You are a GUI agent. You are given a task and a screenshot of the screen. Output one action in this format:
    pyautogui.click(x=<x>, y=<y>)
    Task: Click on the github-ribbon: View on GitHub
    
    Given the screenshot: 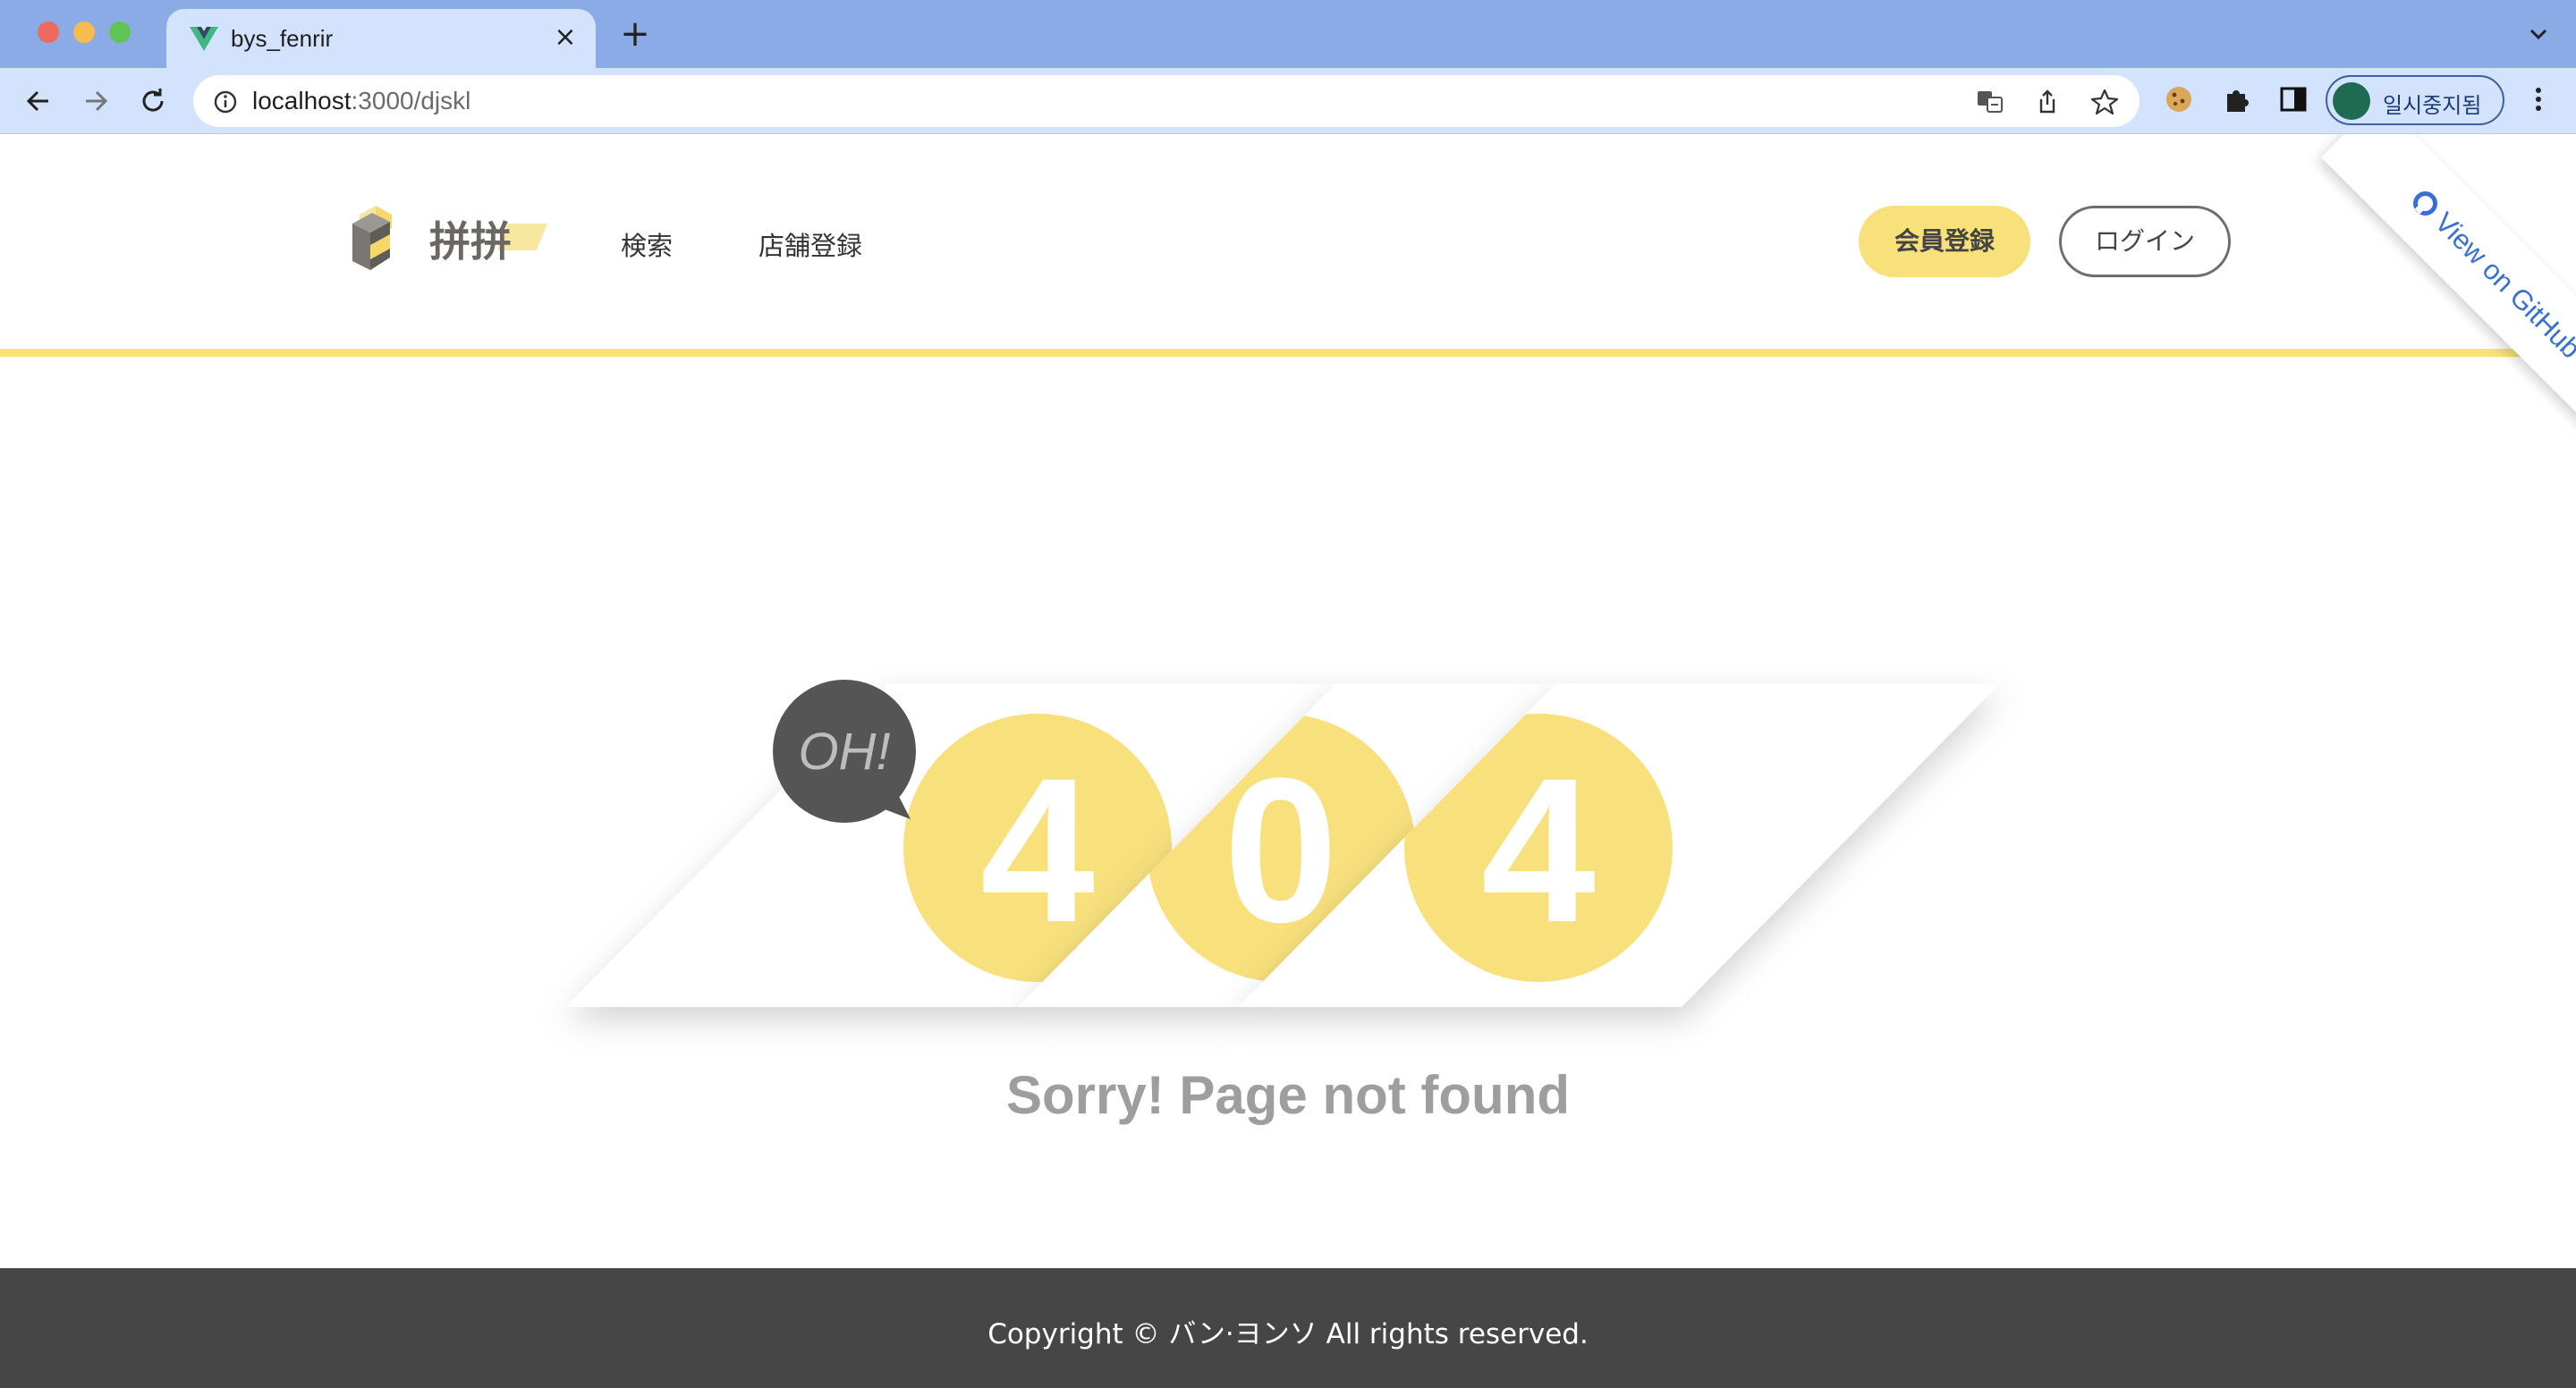 What is the action you would take?
    pyautogui.click(x=2415, y=304)
    